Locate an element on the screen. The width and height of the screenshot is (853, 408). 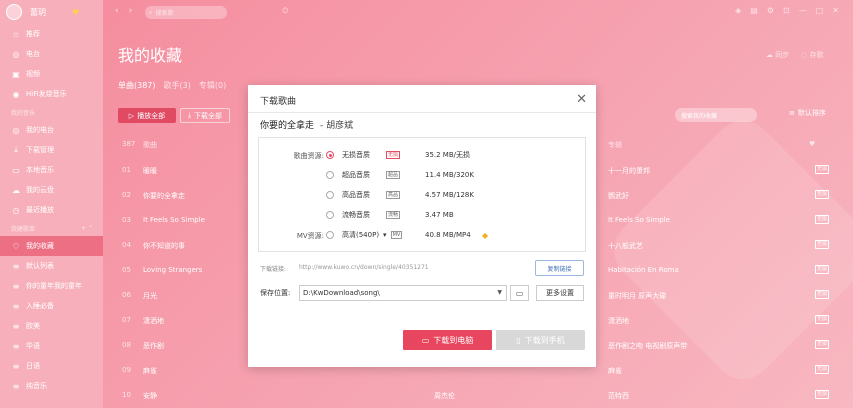
mv-option: 高清(540P) ▾ MV 40.8 MB/MP4 ◆ is located at coordinates (453, 235).